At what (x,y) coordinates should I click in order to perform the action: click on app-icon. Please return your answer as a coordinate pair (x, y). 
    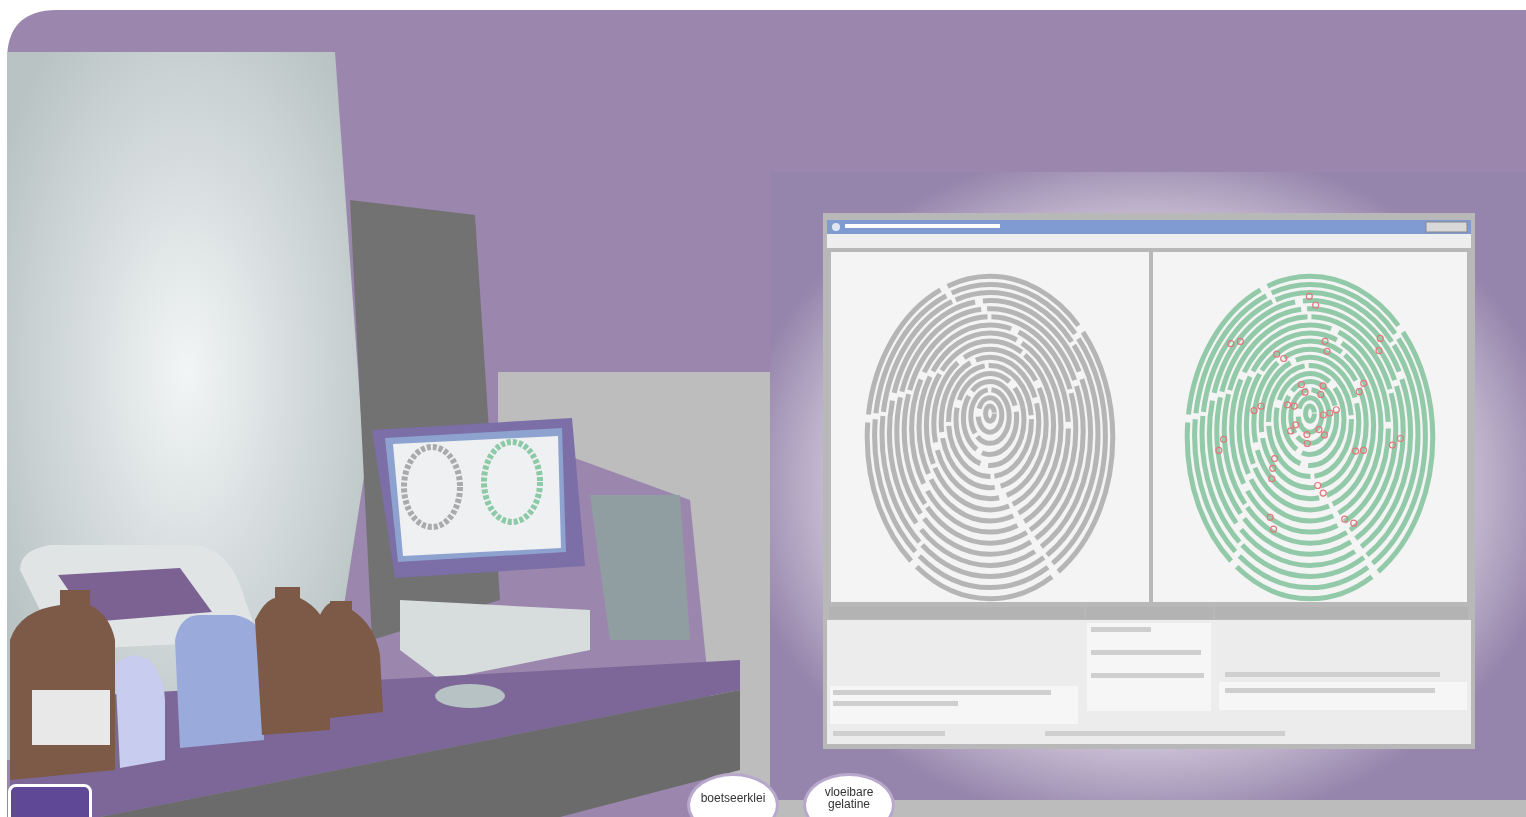
    Looking at the image, I should click on (836, 227).